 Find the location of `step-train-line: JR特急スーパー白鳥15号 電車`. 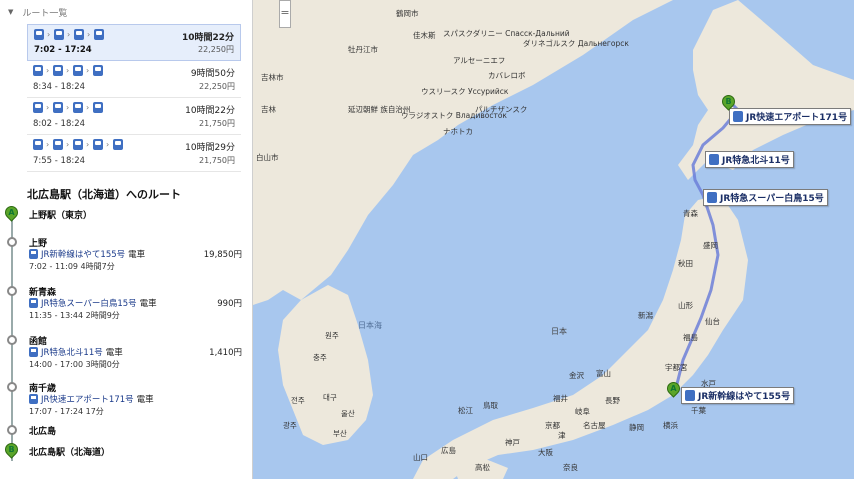

step-train-line: JR特急スーパー白鳥15号 電車 is located at coordinates (93, 303).